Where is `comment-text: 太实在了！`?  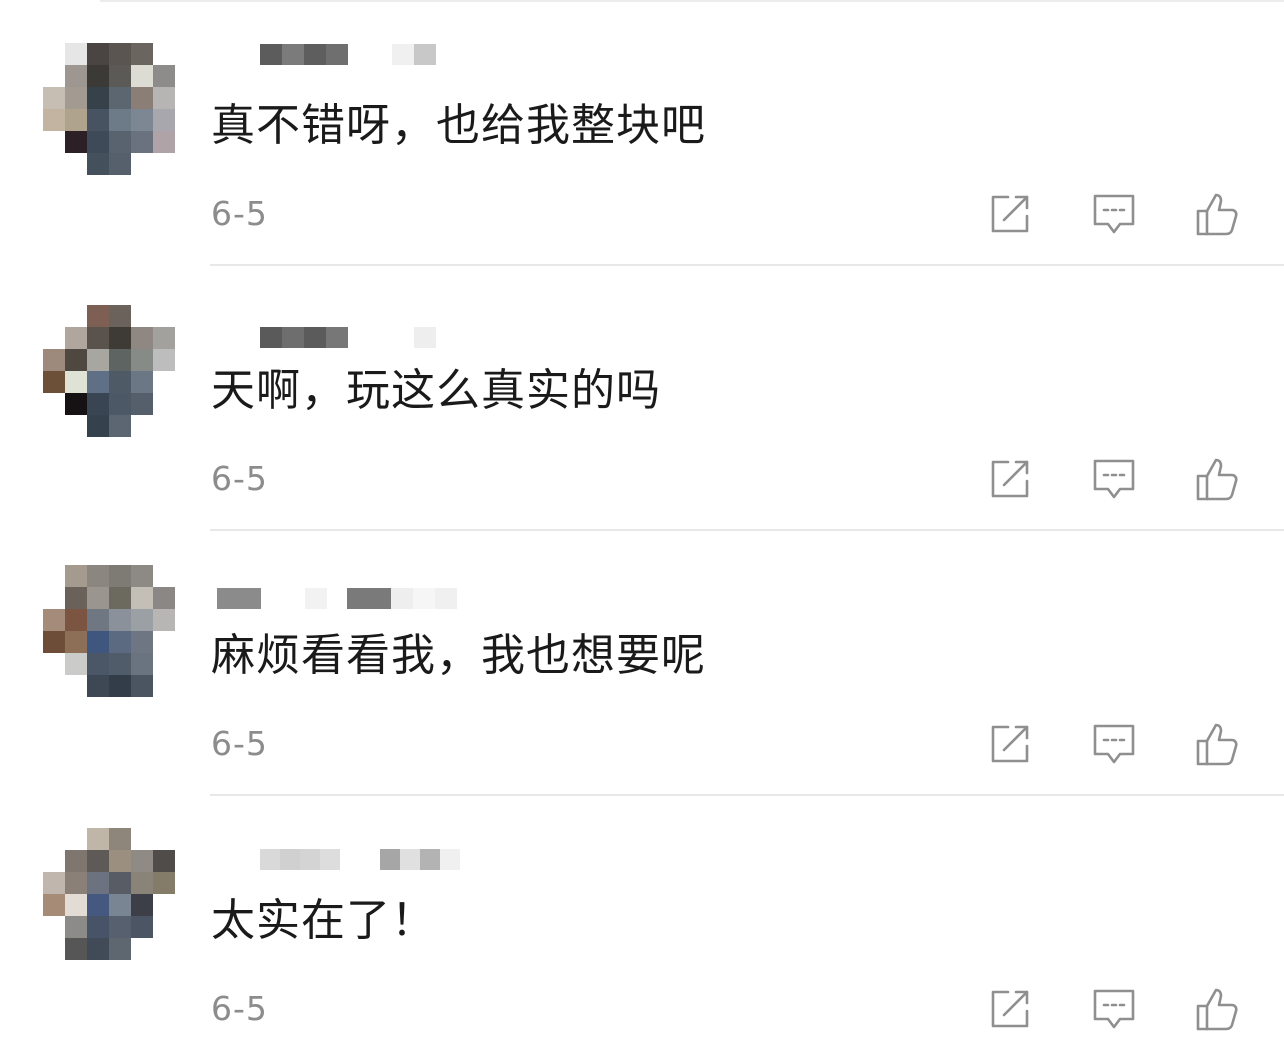
comment-text: 太实在了！ is located at coordinates (323, 920).